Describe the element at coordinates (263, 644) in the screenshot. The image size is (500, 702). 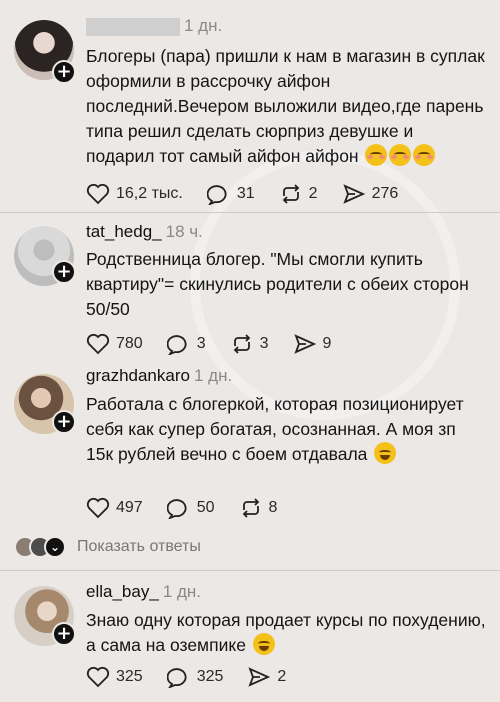
I see `grinning-sweat-emoji-icon` at that location.